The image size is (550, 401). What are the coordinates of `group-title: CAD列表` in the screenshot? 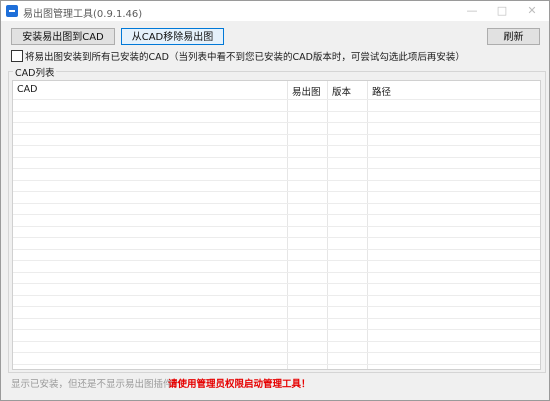 It's located at (35, 72).